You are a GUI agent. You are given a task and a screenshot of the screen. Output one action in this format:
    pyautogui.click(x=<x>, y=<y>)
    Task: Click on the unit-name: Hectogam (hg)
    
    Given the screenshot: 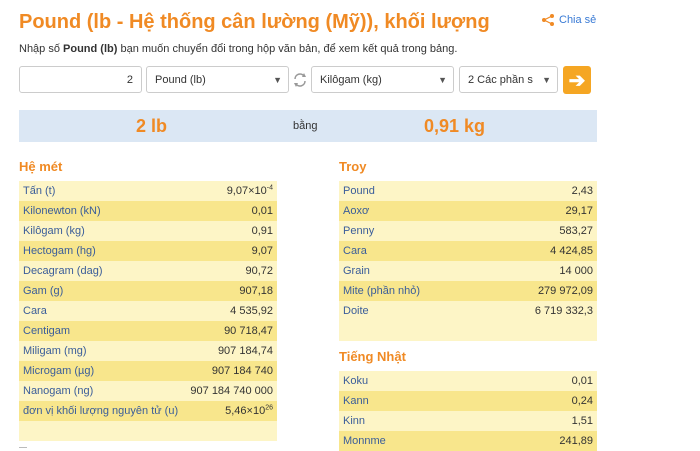 What is the action you would take?
    pyautogui.click(x=59, y=251)
    